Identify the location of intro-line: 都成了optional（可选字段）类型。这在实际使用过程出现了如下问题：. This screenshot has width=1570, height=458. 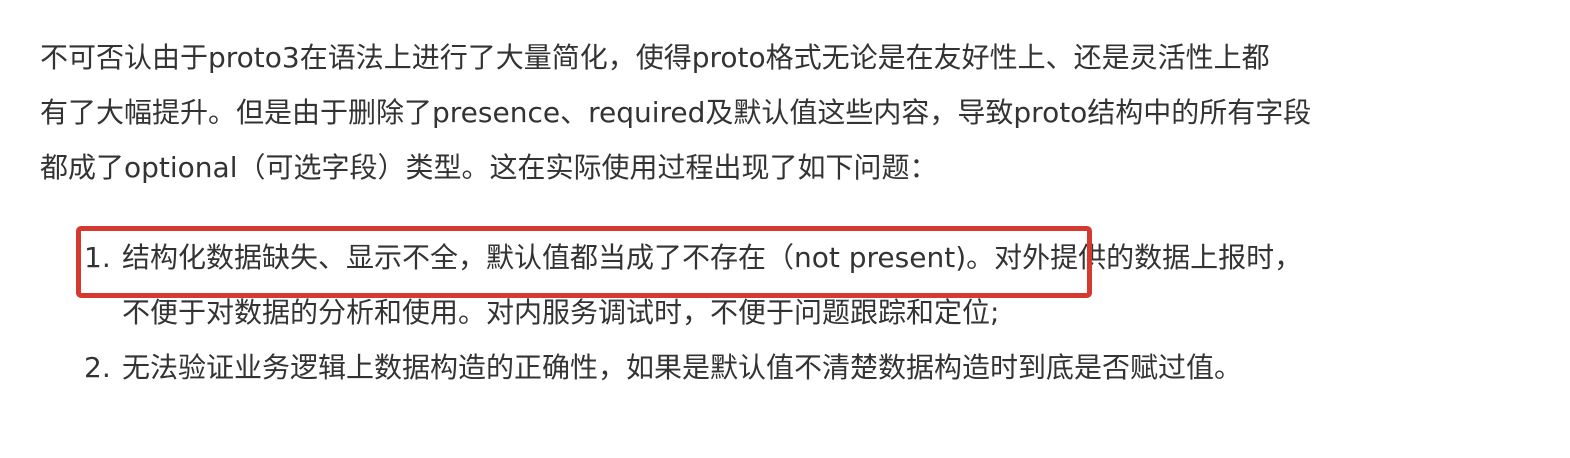
(489, 167).